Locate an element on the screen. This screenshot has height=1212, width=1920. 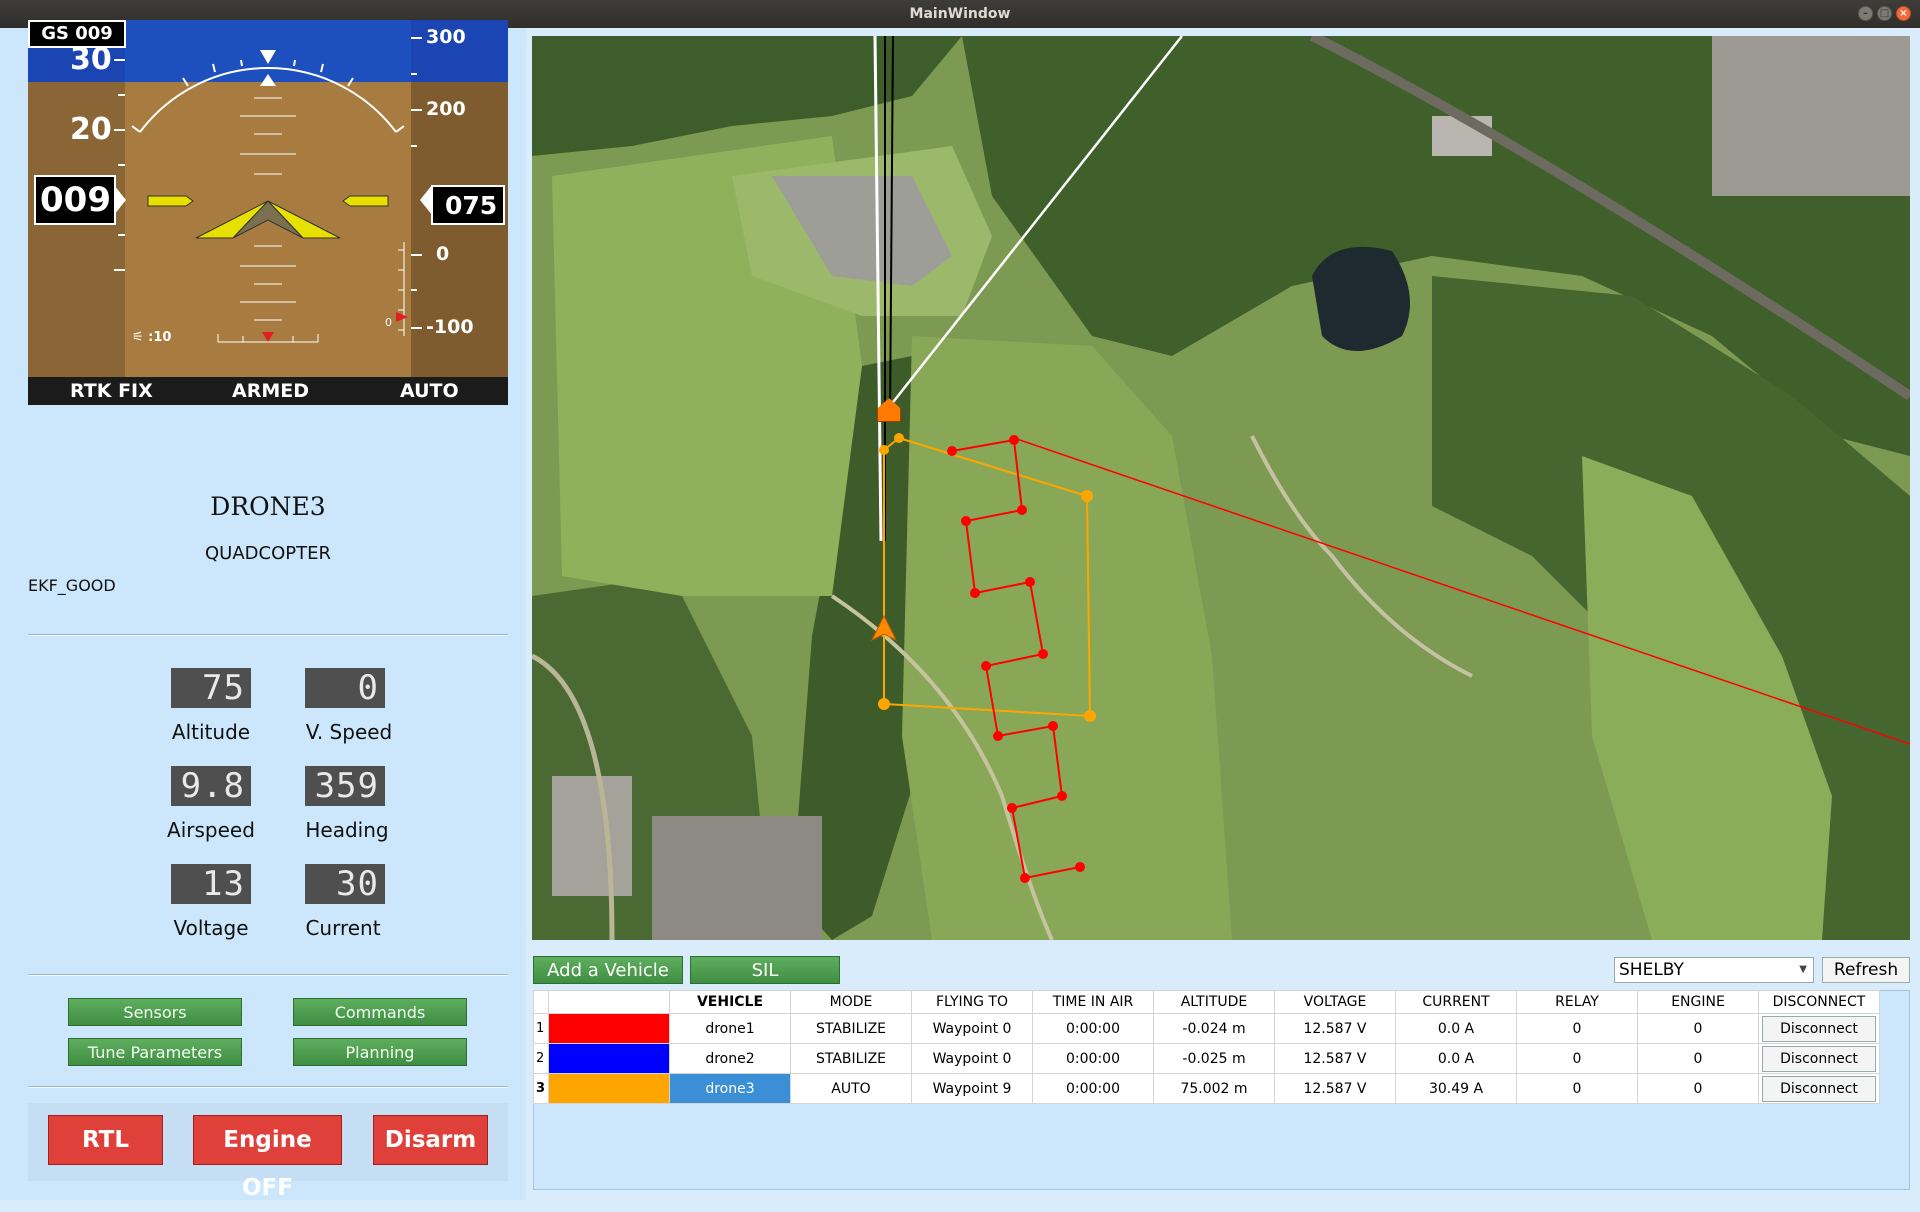
disarm-button: Disarm is located at coordinates (430, 1140).